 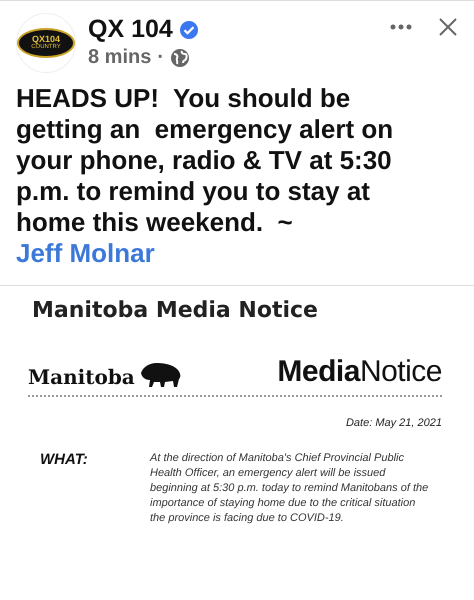 I want to click on media-notice-wordmark: MediaNotice, so click(x=359, y=372).